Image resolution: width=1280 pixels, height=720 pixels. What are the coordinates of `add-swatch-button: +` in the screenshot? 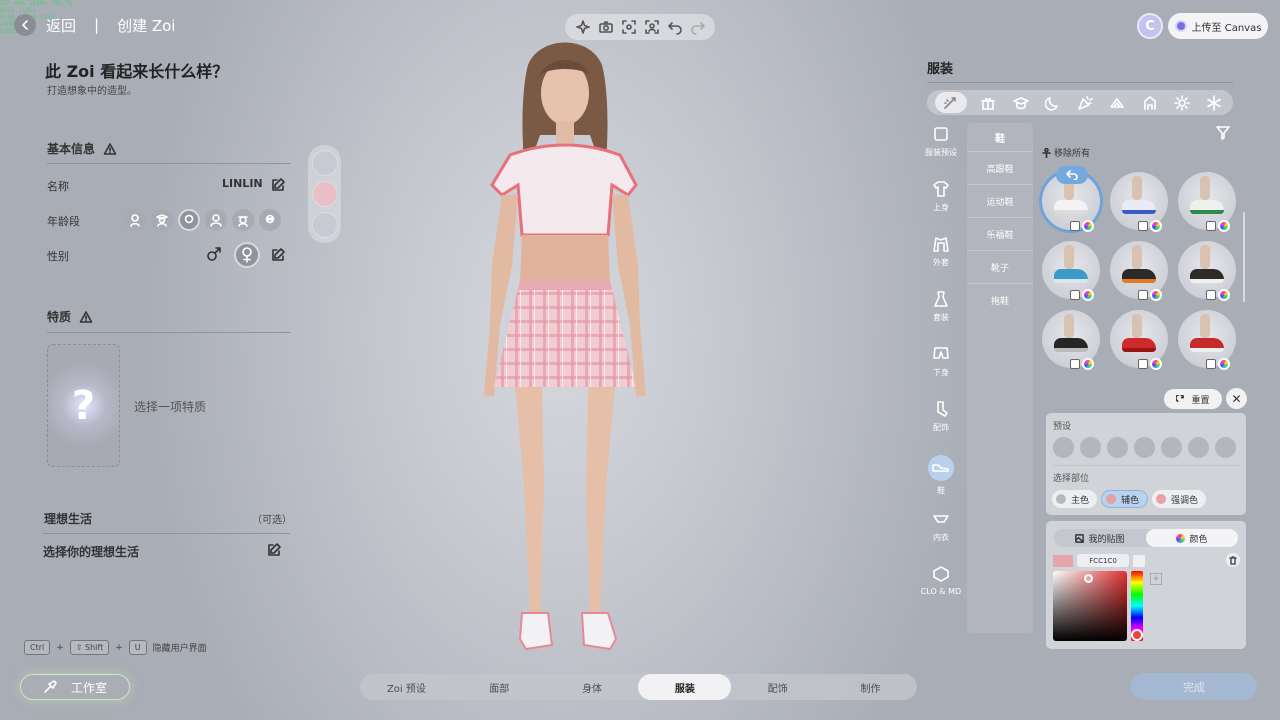 It's located at (1156, 579).